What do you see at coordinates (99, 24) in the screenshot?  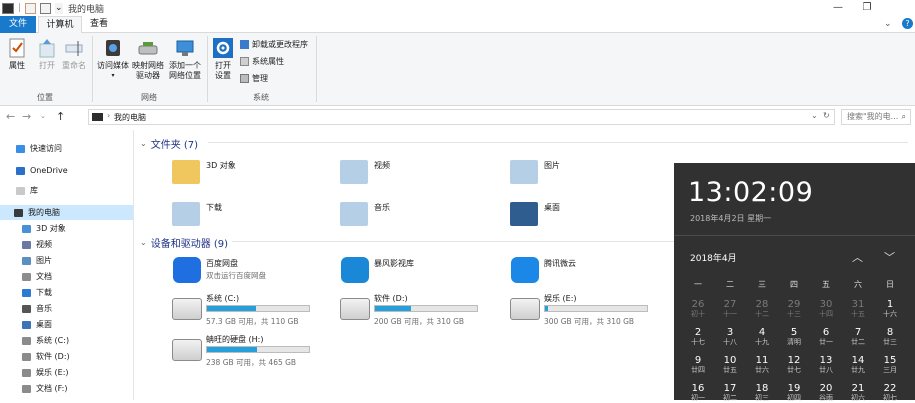 I see `tab-view: 查看` at bounding box center [99, 24].